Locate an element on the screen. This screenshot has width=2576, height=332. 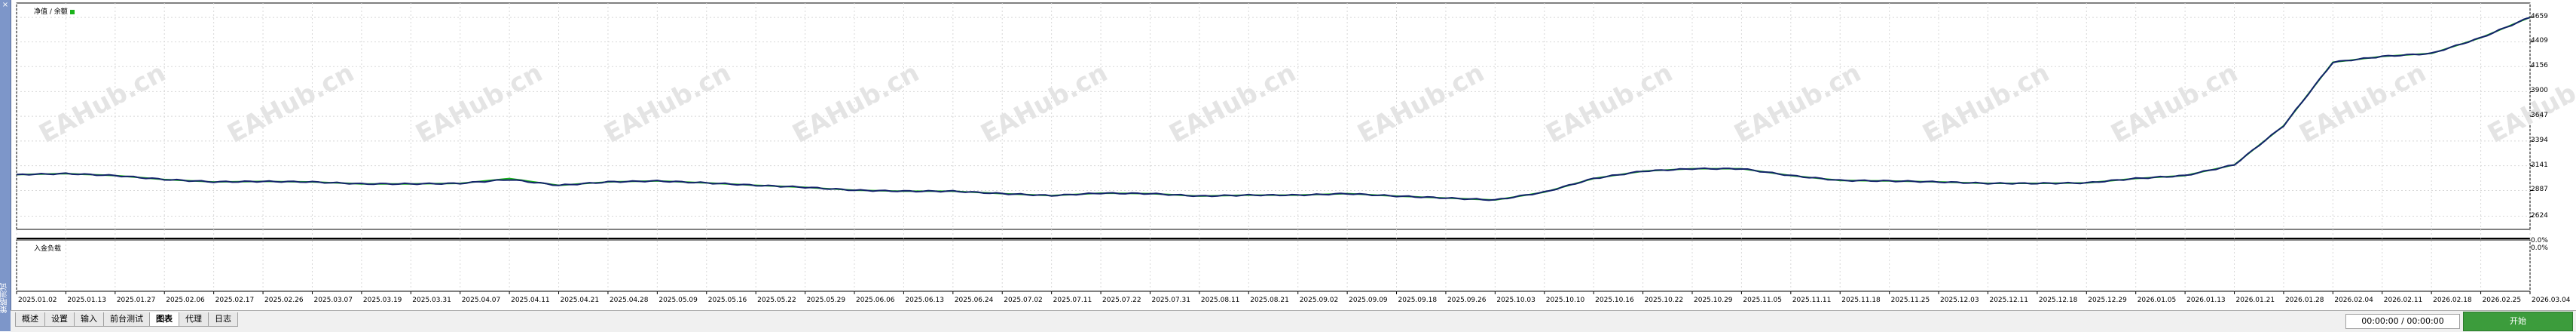
x-tick-label: 2025.12.29 is located at coordinates (2107, 300).